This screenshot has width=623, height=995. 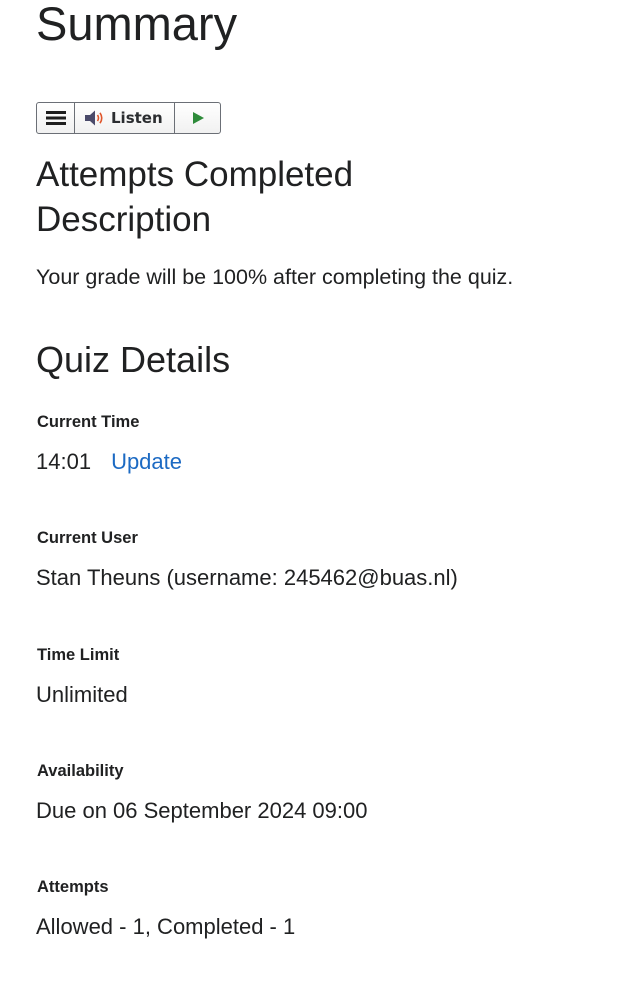 What do you see at coordinates (146, 461) in the screenshot?
I see `update-time-link: Update` at bounding box center [146, 461].